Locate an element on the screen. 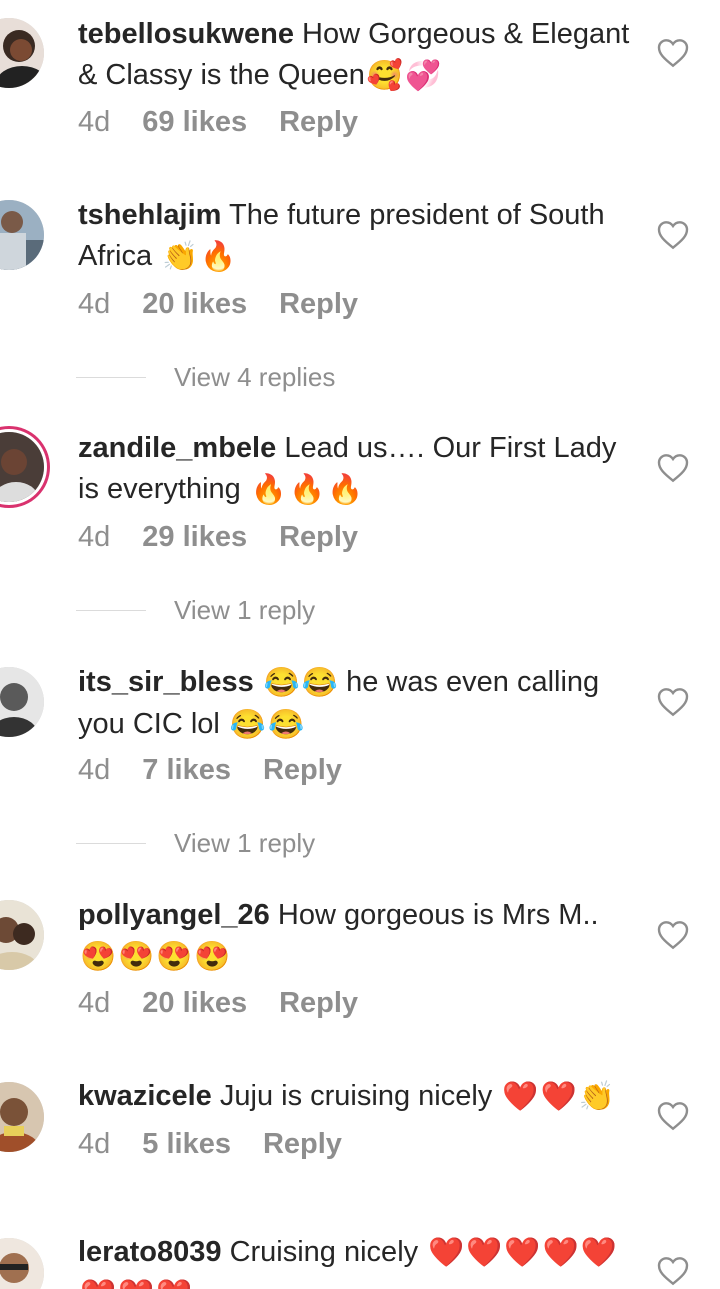 The image size is (720, 1289). heart-outline-icon is located at coordinates (673, 1271).